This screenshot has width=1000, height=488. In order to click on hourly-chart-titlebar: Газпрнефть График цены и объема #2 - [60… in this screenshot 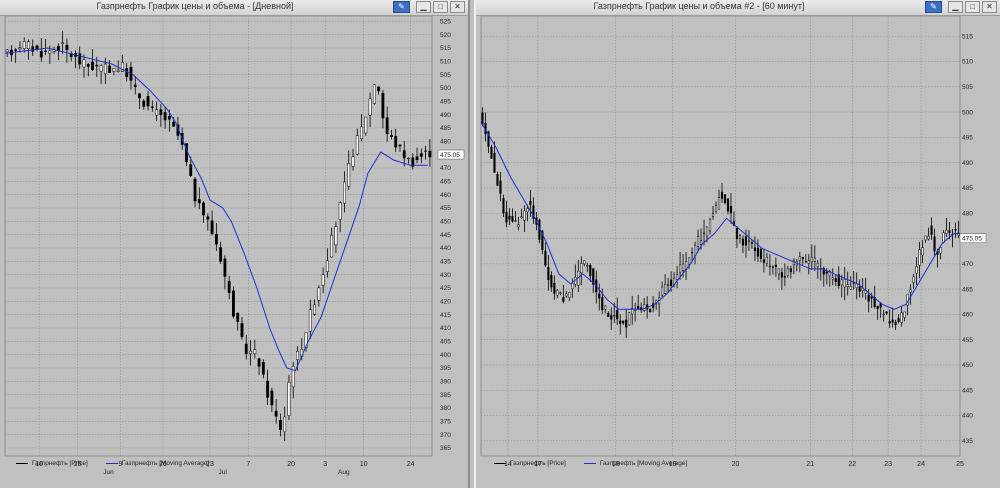, I will do `click(738, 8)`.